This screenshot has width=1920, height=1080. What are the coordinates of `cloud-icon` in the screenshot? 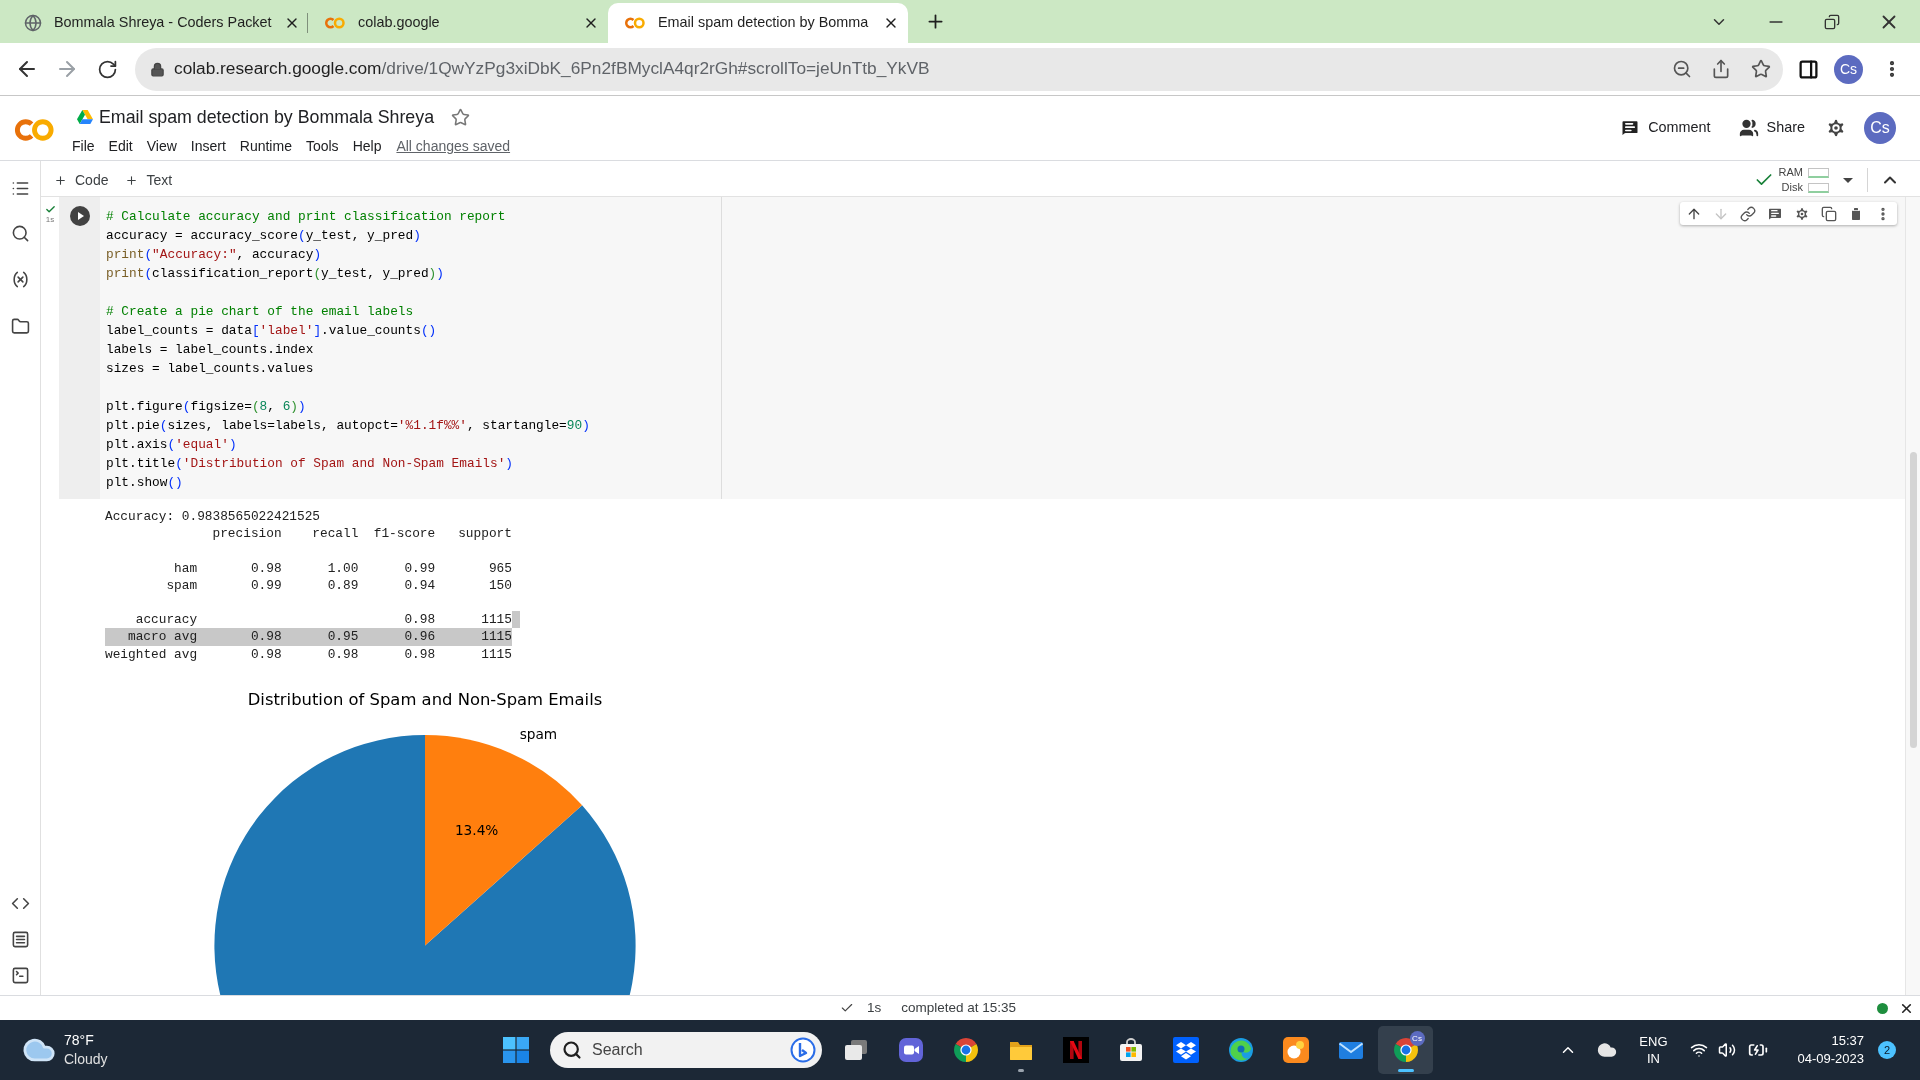 It's located at (1607, 1050).